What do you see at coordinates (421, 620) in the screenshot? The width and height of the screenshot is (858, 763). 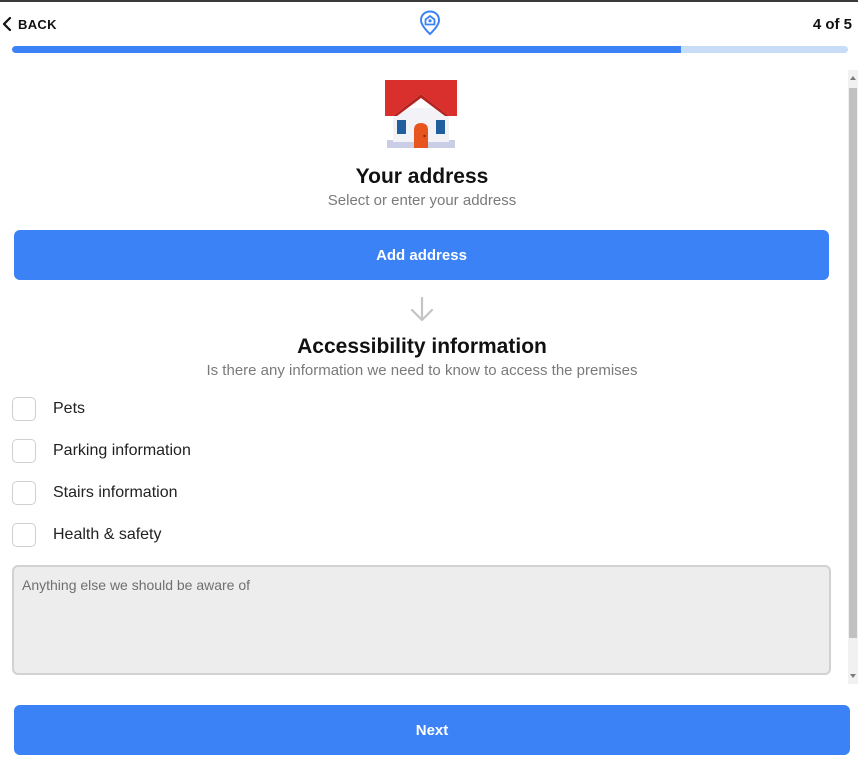 I see `notes-textarea` at bounding box center [421, 620].